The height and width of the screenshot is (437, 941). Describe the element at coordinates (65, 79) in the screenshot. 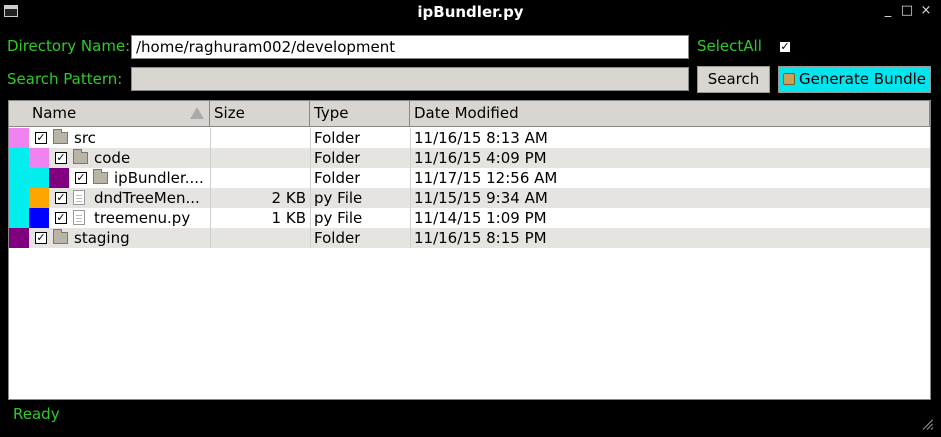

I see `search-pattern-label: Search Pattern:` at that location.